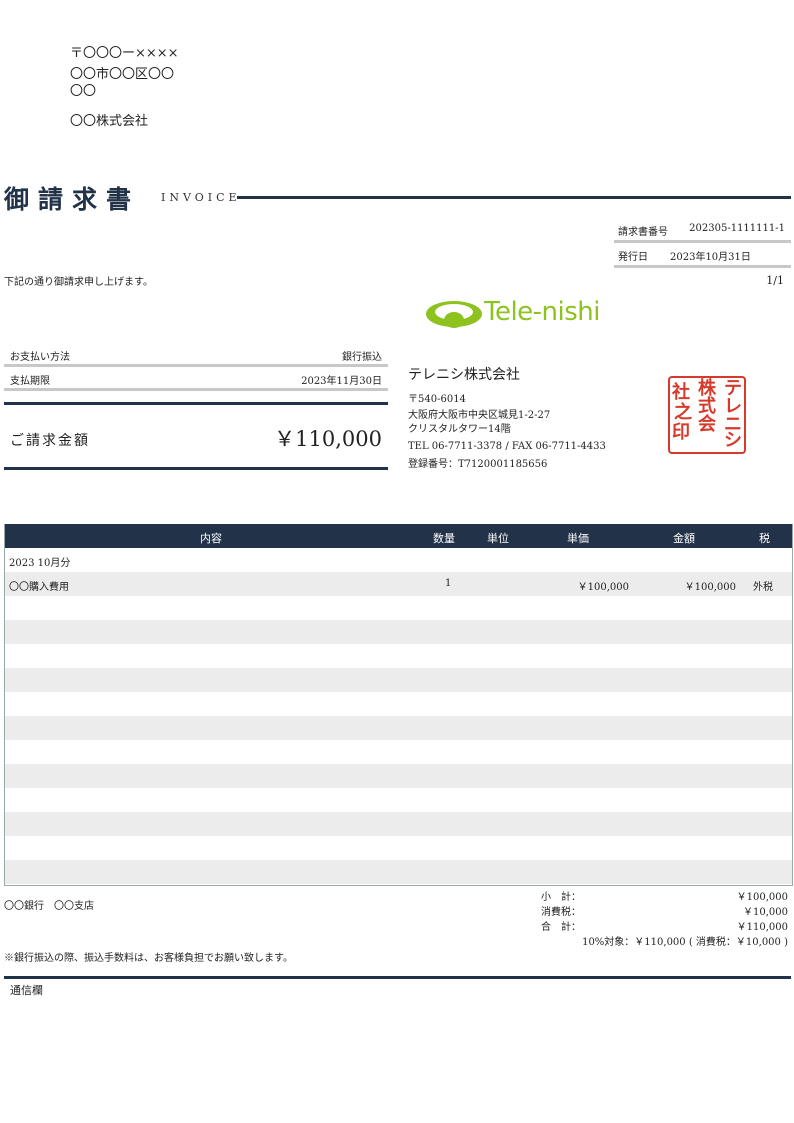 The image size is (794, 1123). Describe the element at coordinates (211, 538) in the screenshot. I see `header-content: 内容` at that location.